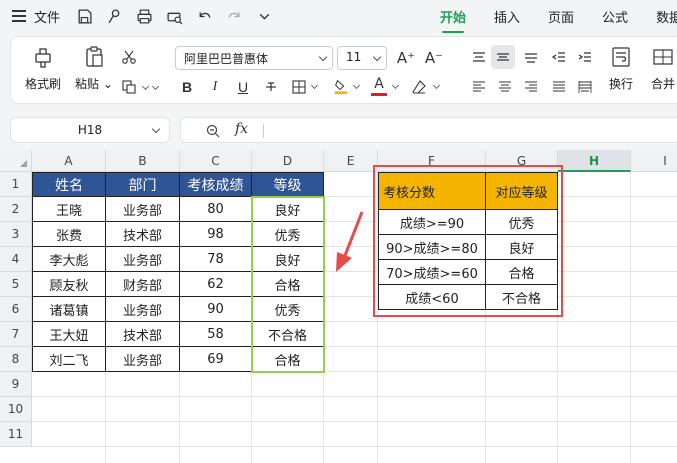 This screenshot has width=677, height=463. Describe the element at coordinates (432, 272) in the screenshot. I see `lookup-cell: 70>成绩>=60` at that location.